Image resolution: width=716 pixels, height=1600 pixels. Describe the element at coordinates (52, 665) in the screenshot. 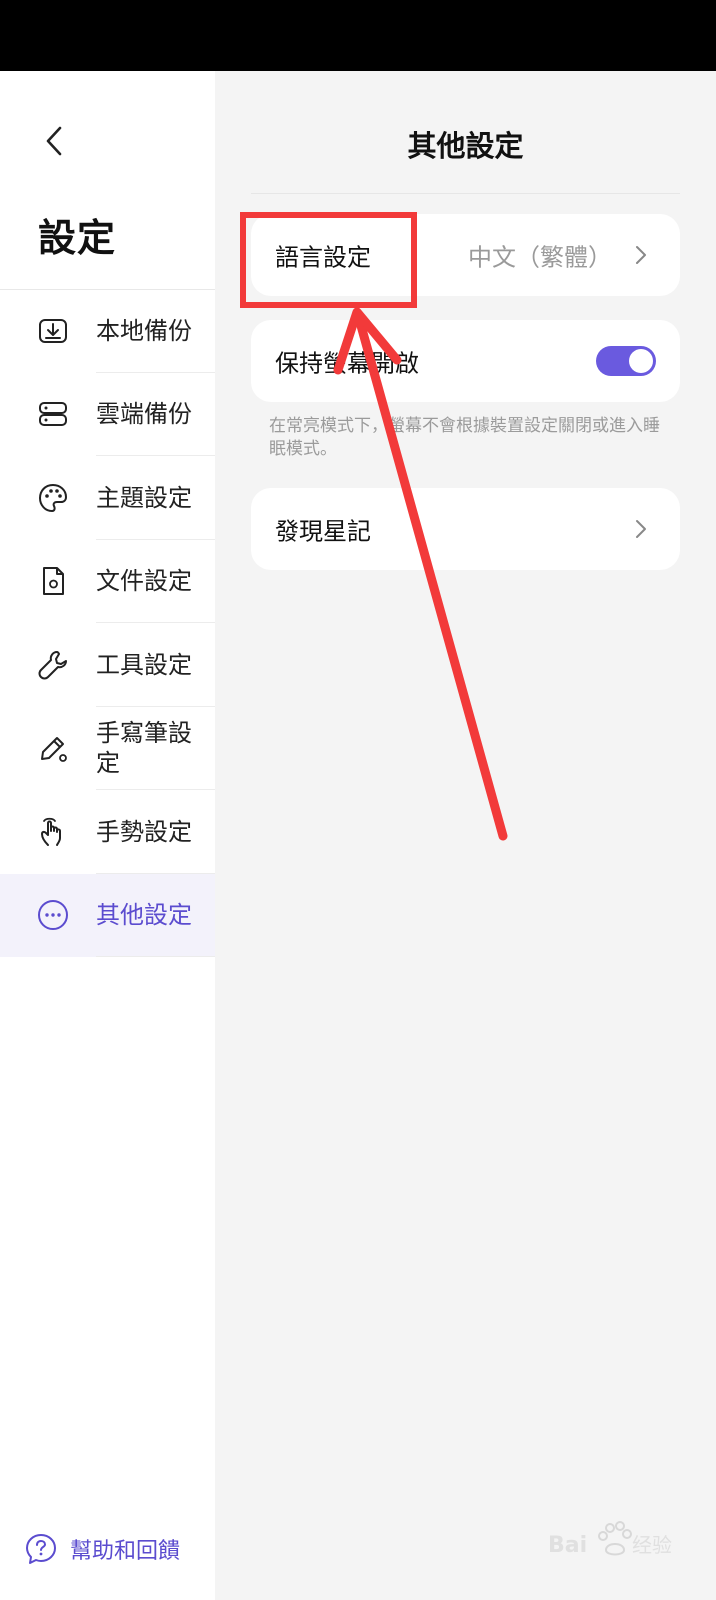

I see `wrench-icon` at that location.